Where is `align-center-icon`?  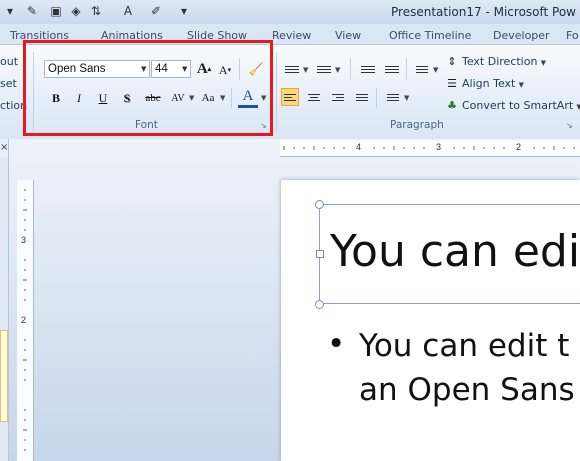
align-center-icon is located at coordinates (314, 97).